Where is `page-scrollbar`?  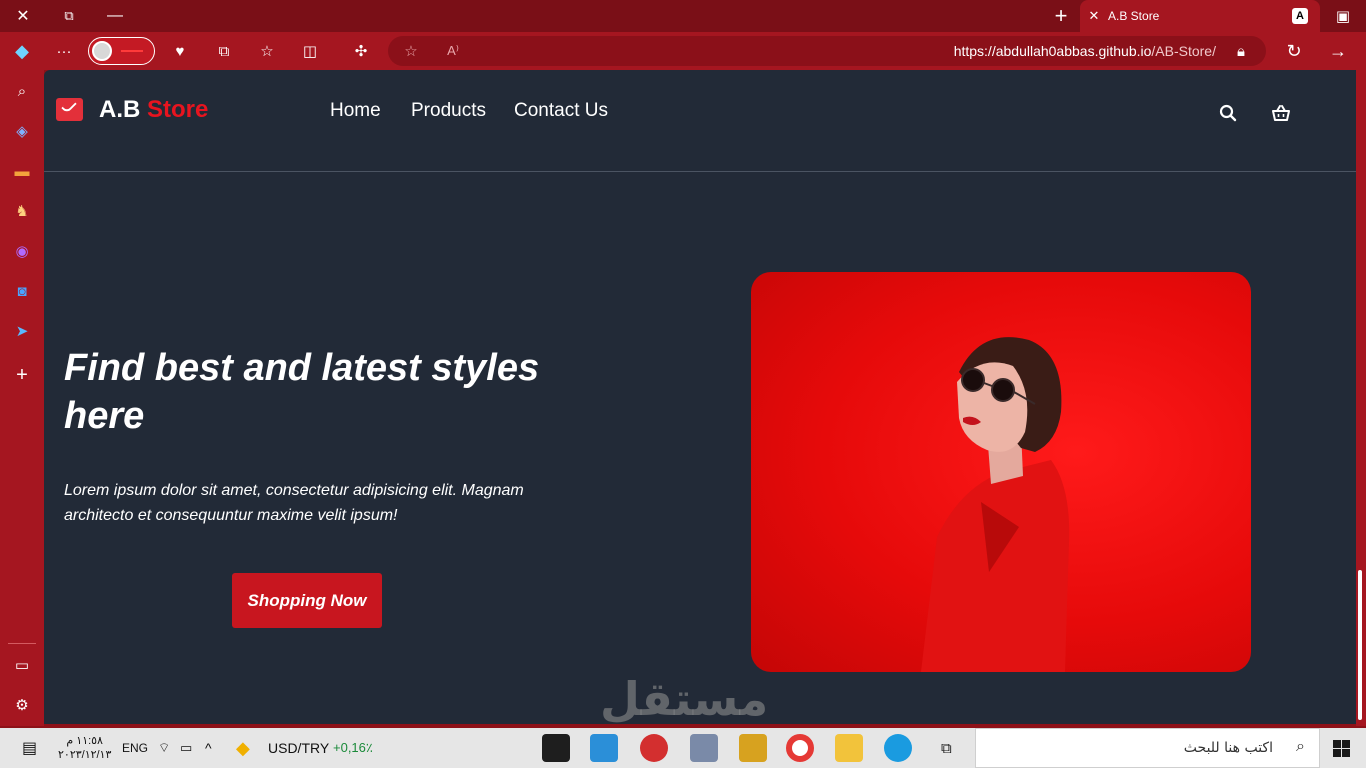 page-scrollbar is located at coordinates (1361, 398).